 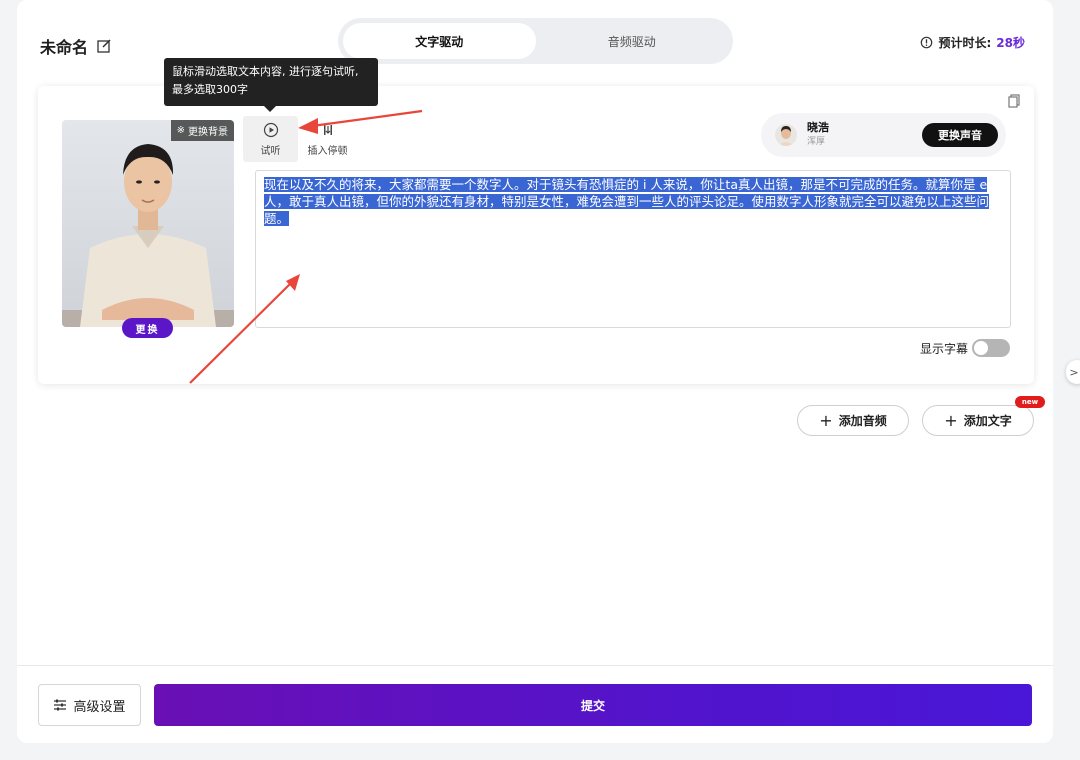 I want to click on chevron-right-icon: >, so click(x=1074, y=372).